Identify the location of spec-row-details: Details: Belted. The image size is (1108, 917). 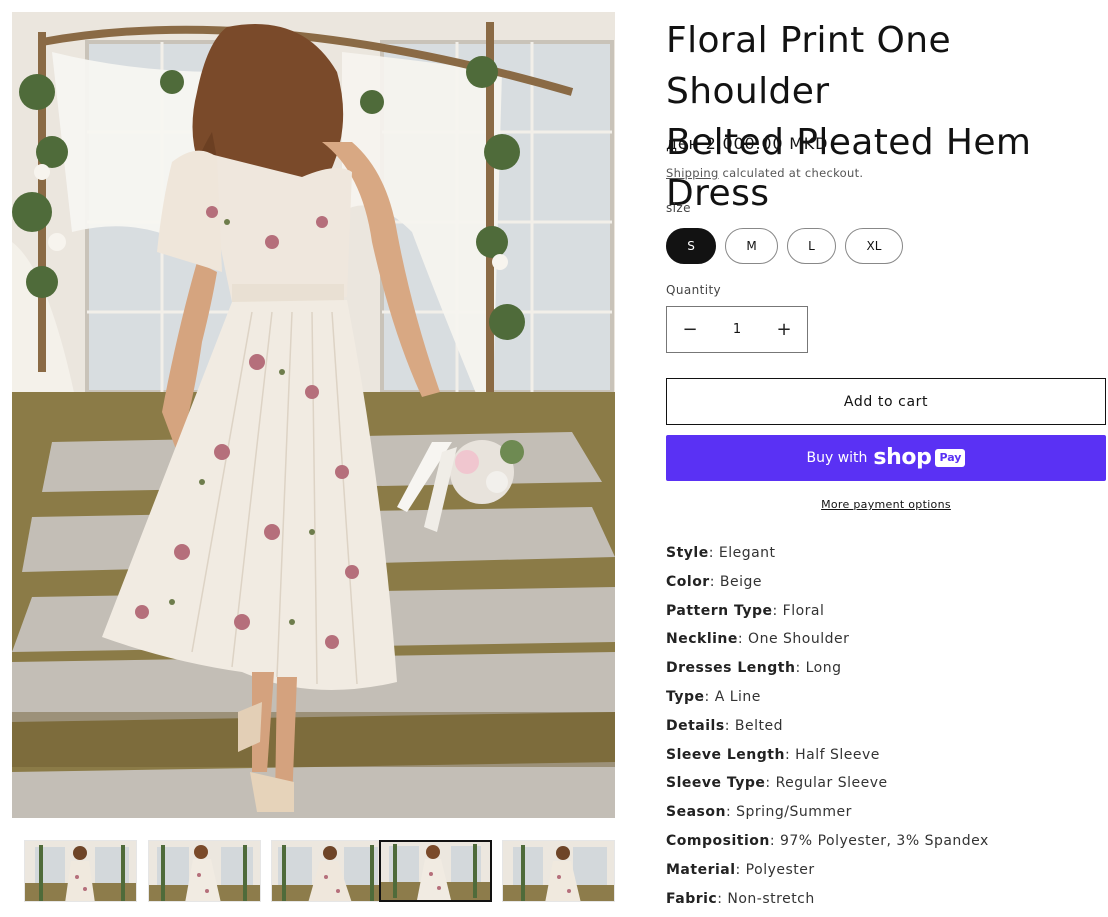
(887, 730).